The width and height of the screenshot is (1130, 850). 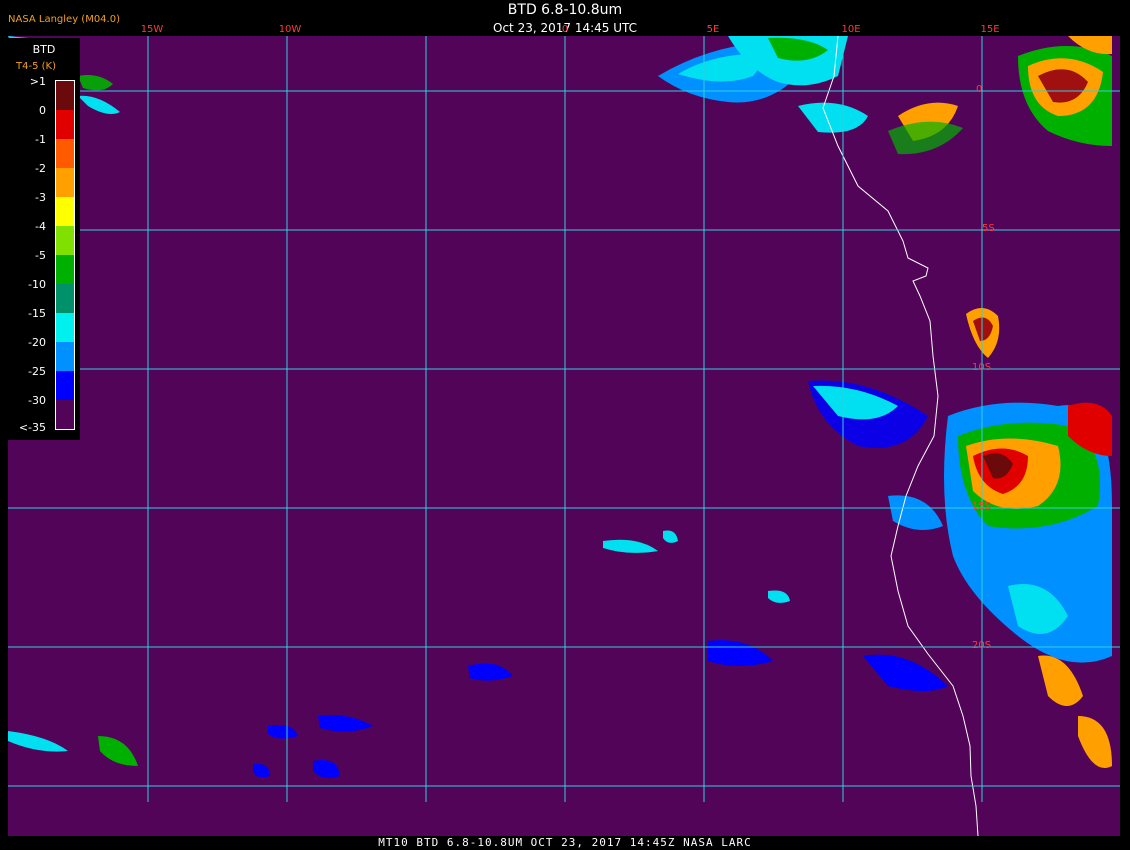 What do you see at coordinates (40, 197) in the screenshot?
I see `legend-level: -3` at bounding box center [40, 197].